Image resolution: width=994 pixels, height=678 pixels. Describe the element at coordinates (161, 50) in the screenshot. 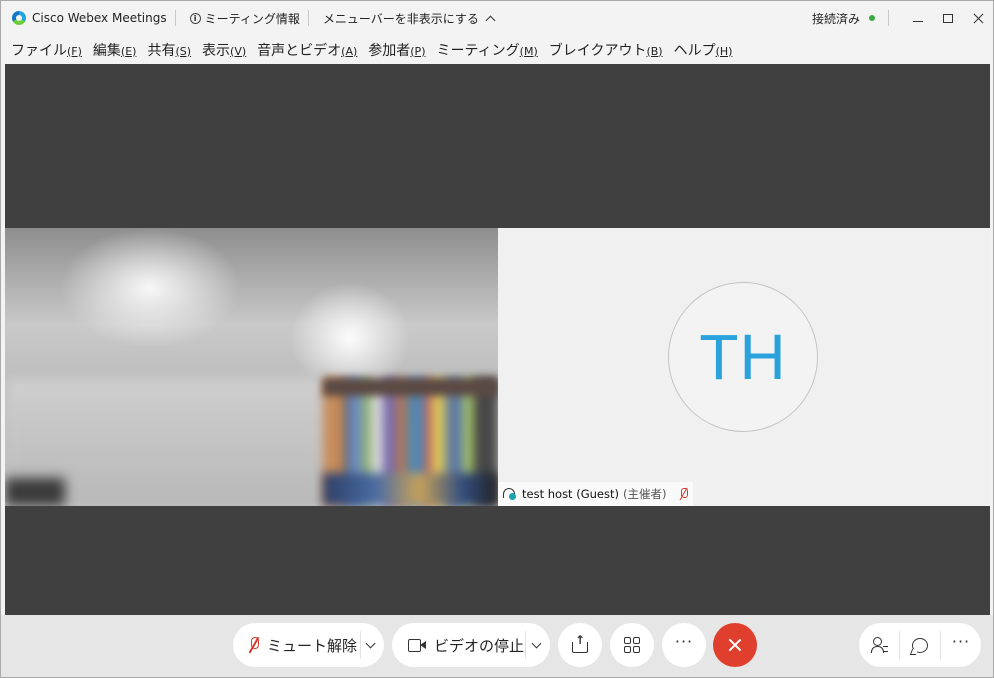

I see `menu-share-label: 共有` at that location.